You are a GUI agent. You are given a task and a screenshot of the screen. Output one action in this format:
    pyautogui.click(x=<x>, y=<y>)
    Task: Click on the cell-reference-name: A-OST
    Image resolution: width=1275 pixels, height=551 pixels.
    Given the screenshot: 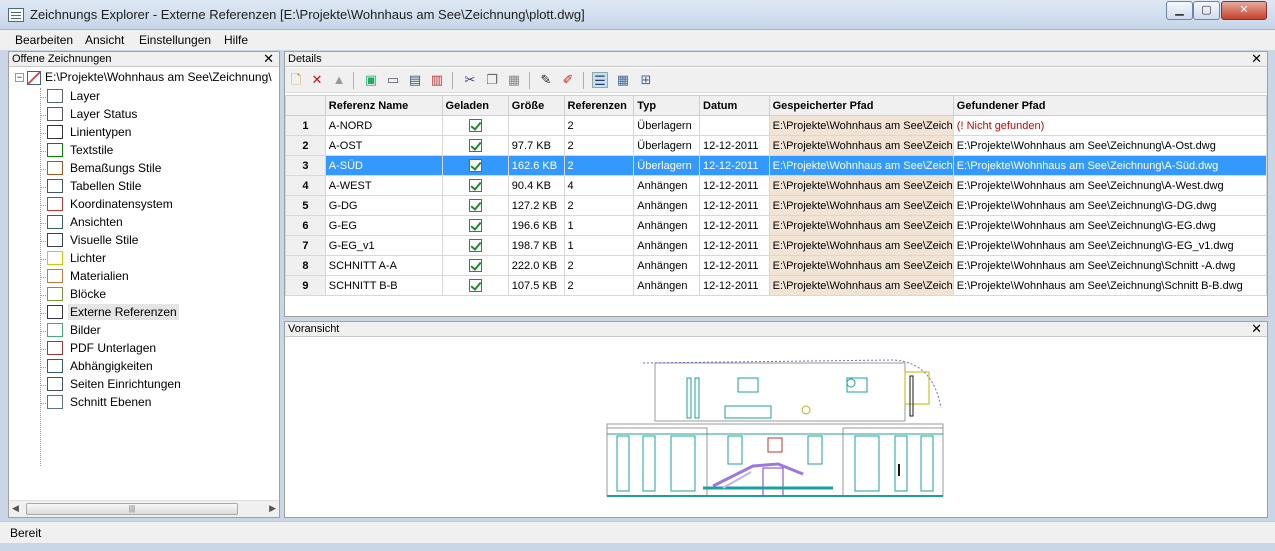 What is the action you would take?
    pyautogui.click(x=383, y=145)
    